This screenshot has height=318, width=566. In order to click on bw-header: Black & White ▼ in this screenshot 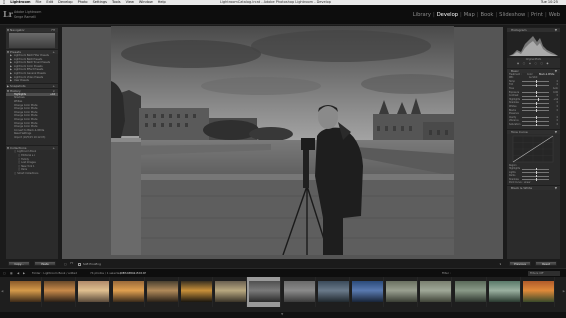, I will do `click(533, 188)`.